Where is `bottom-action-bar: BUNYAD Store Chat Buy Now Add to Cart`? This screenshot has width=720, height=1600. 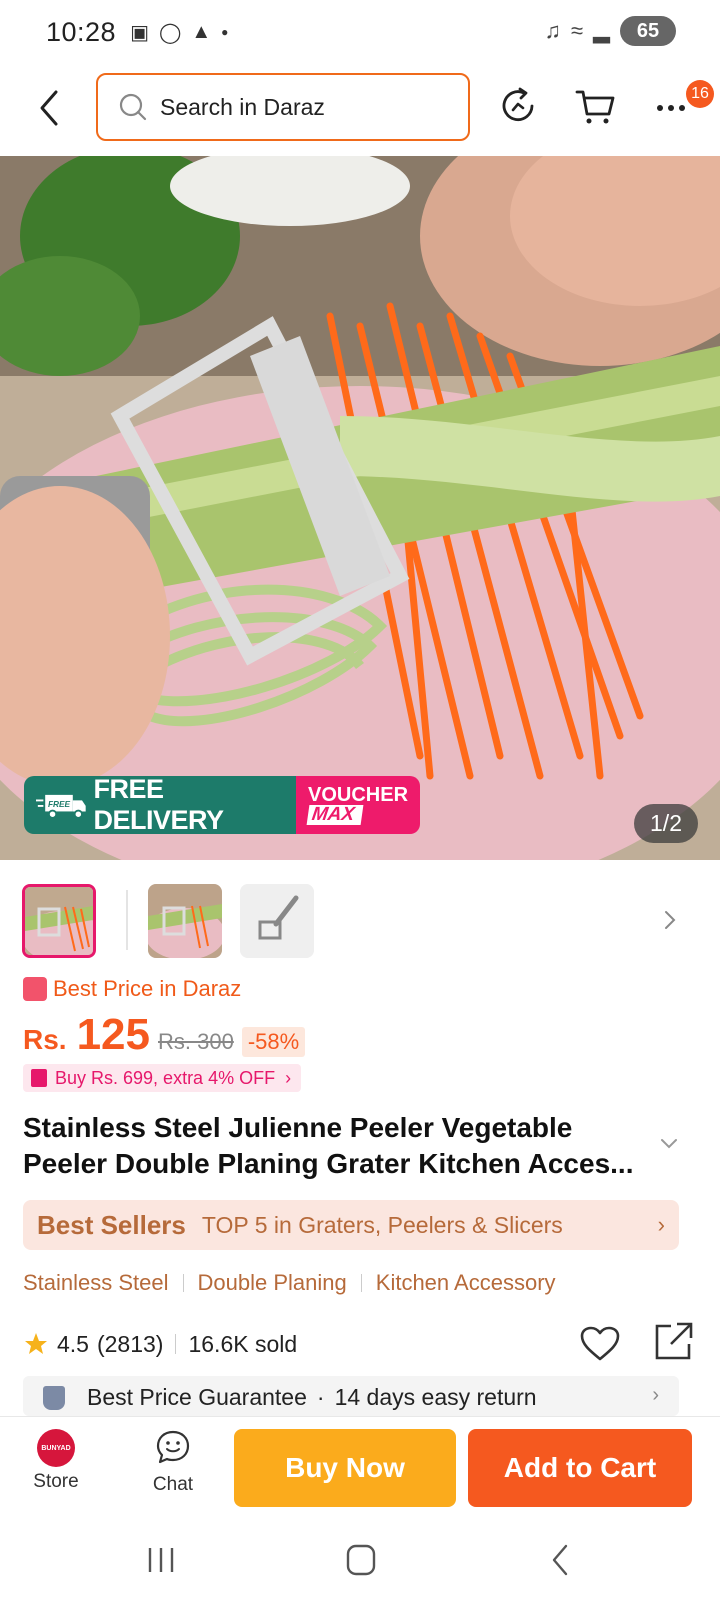 bottom-action-bar: BUNYAD Store Chat Buy Now Add to Cart is located at coordinates (360, 1466).